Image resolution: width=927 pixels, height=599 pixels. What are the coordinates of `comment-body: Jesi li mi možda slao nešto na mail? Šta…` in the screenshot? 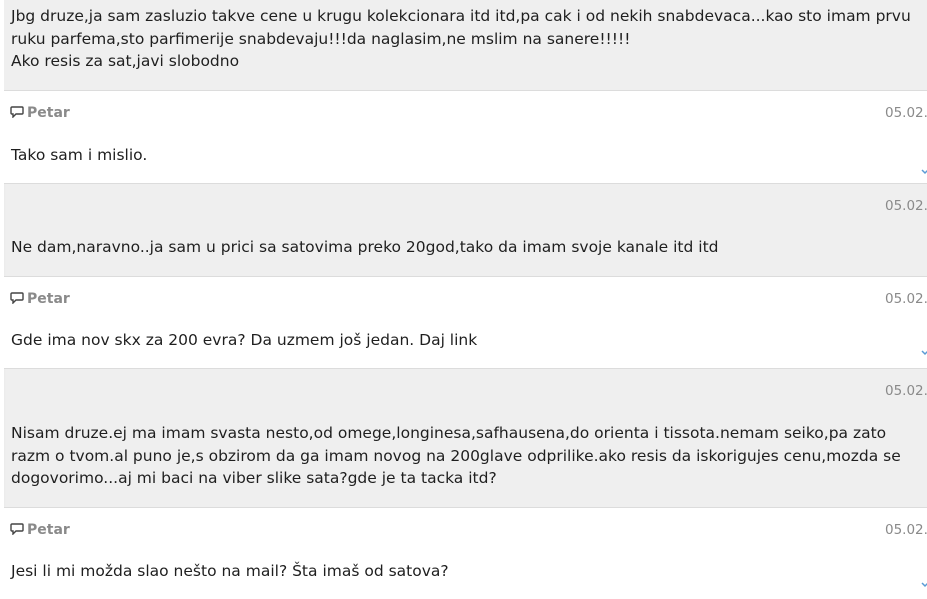 It's located at (462, 571).